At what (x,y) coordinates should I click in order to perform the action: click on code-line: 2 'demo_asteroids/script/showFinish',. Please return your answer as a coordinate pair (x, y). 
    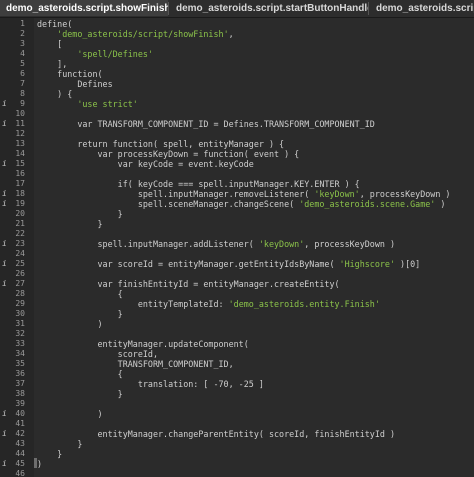
    Looking at the image, I should click on (237, 34).